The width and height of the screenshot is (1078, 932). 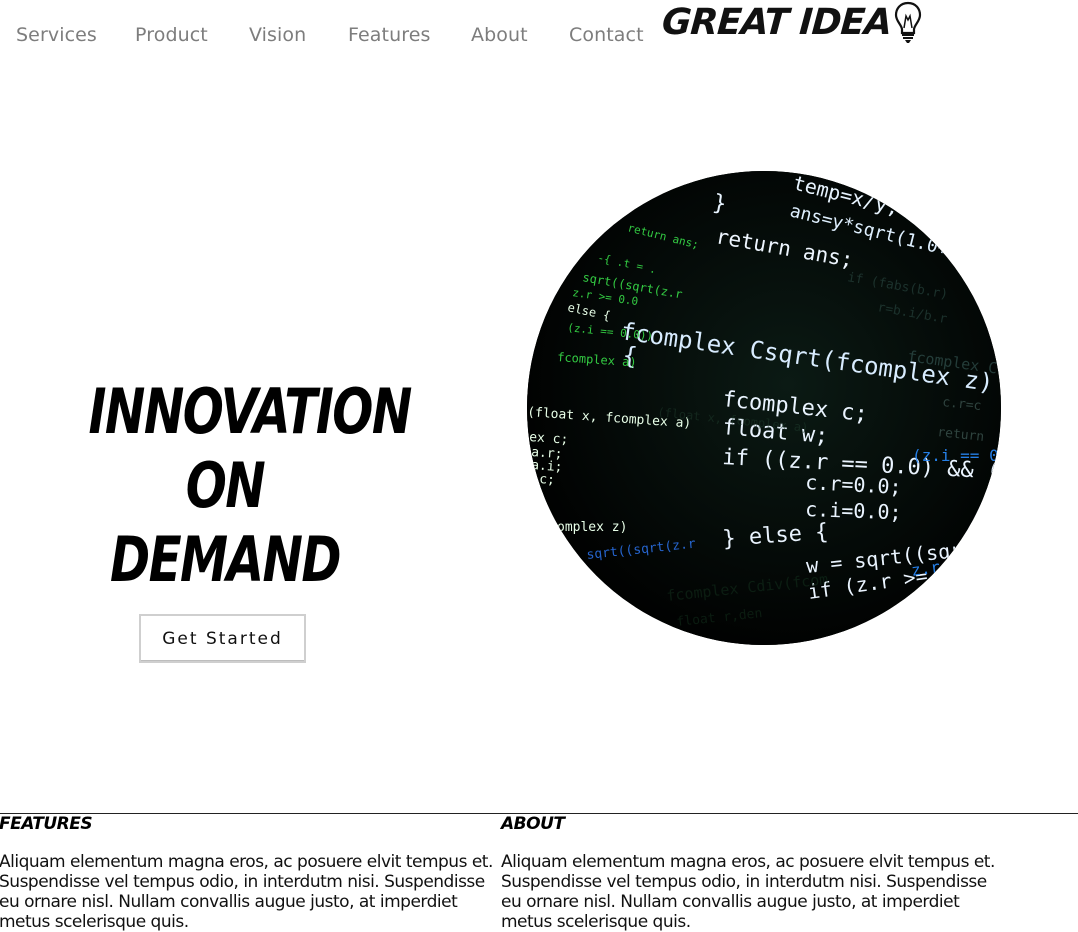 What do you see at coordinates (499, 35) in the screenshot?
I see `nav-link-about: About` at bounding box center [499, 35].